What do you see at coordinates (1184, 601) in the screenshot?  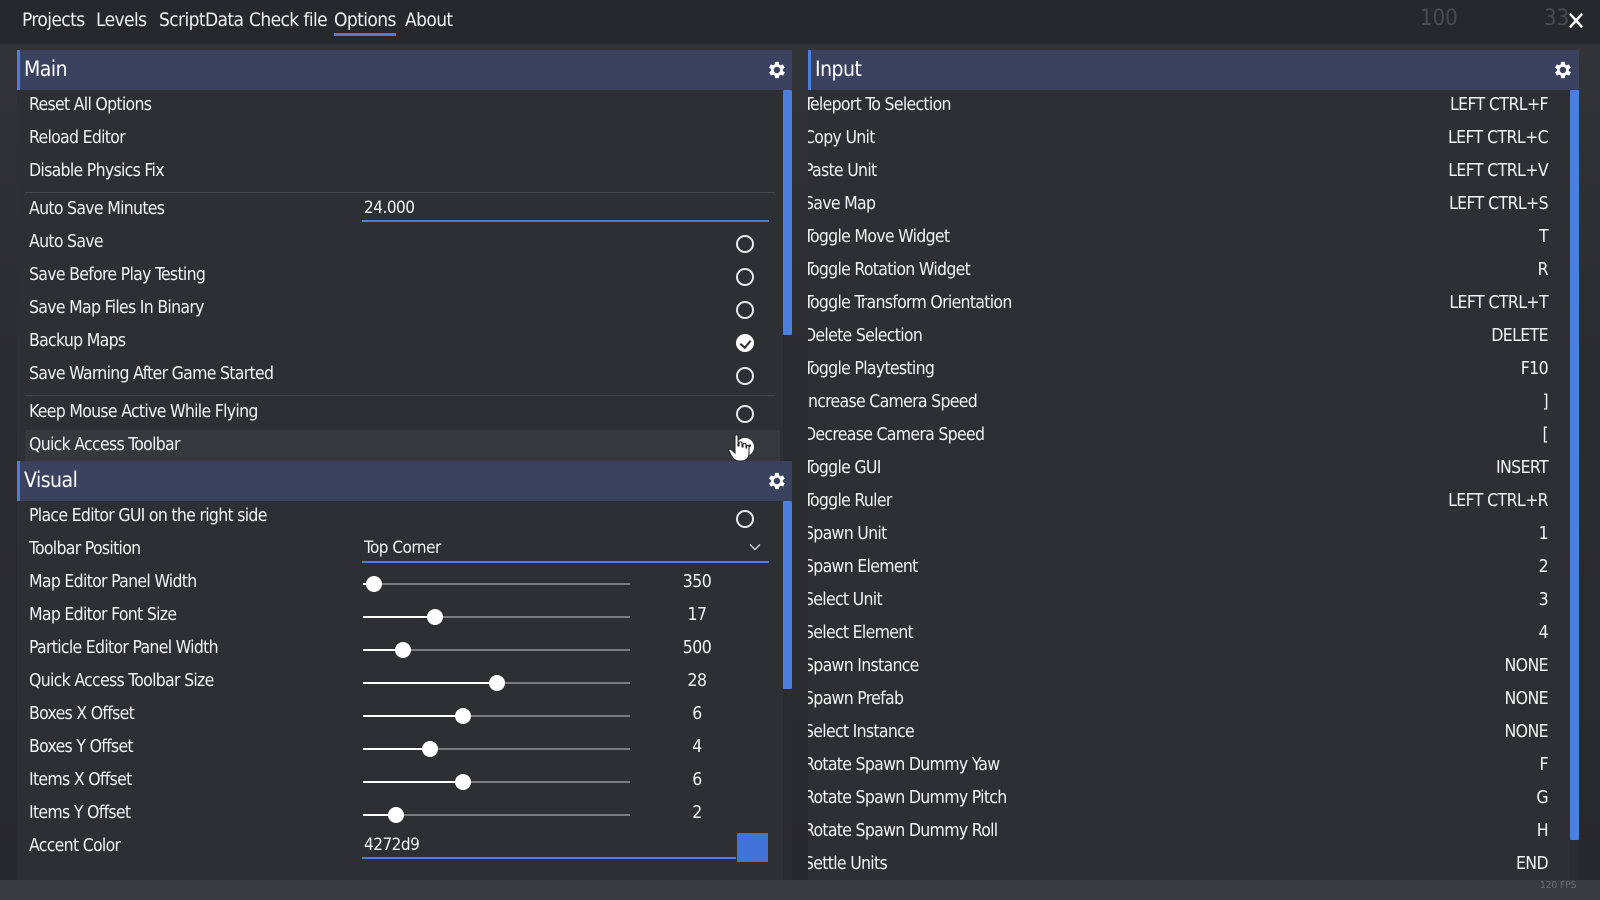 I see `keybinding-row: Select Unit 3` at bounding box center [1184, 601].